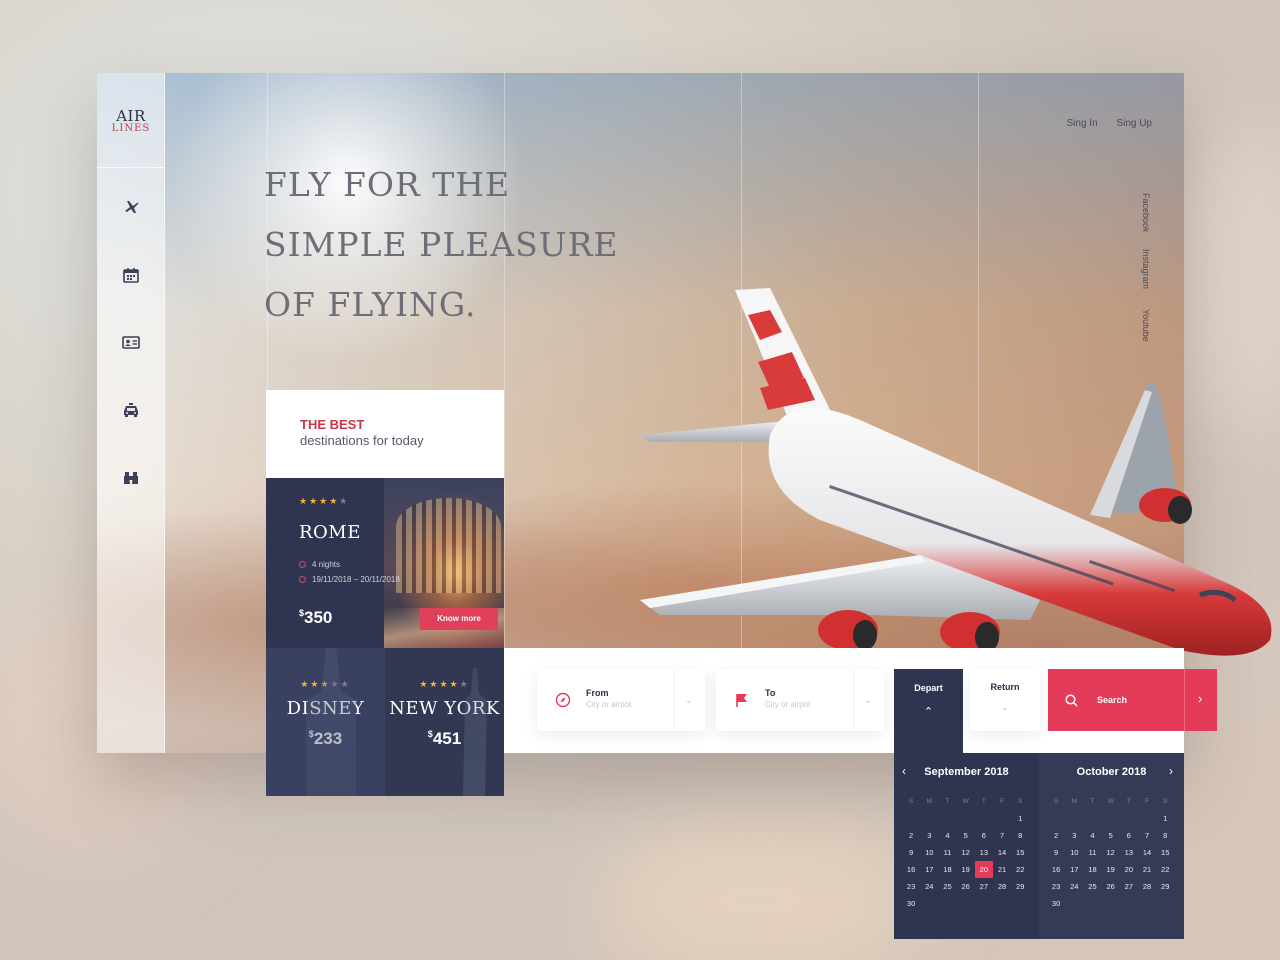 This screenshot has width=1280, height=960. What do you see at coordinates (131, 478) in the screenshot?
I see `binoculars-icon` at bounding box center [131, 478].